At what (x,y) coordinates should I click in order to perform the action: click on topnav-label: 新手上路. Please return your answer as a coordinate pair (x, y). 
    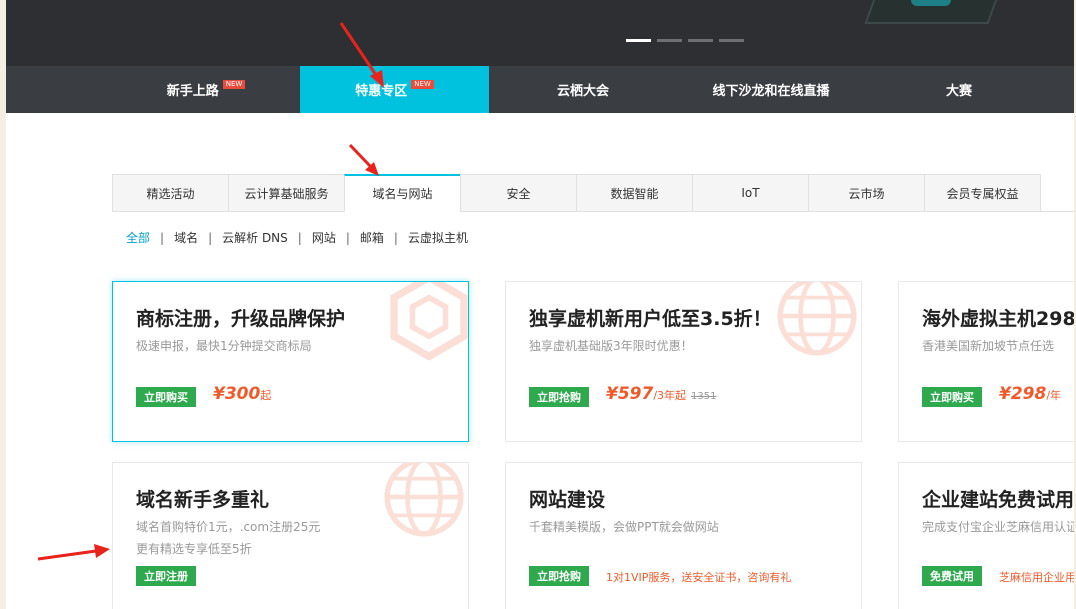
    Looking at the image, I should click on (192, 91).